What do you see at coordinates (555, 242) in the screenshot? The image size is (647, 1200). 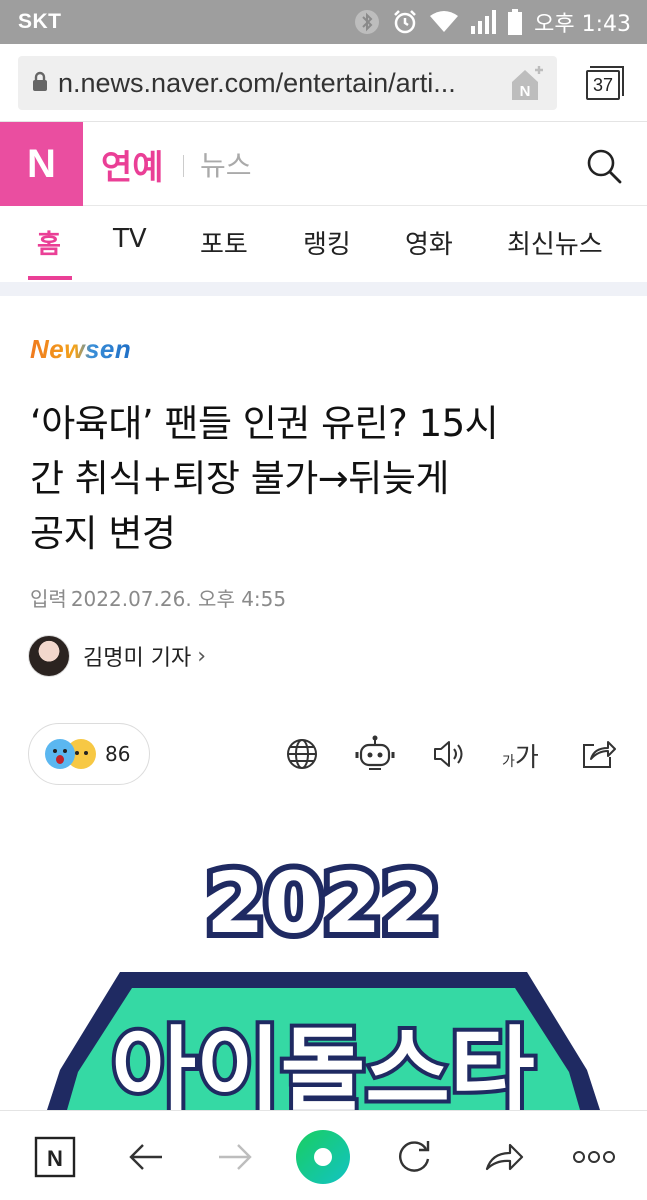 I see `tab-latest-news: 최신뉴스` at bounding box center [555, 242].